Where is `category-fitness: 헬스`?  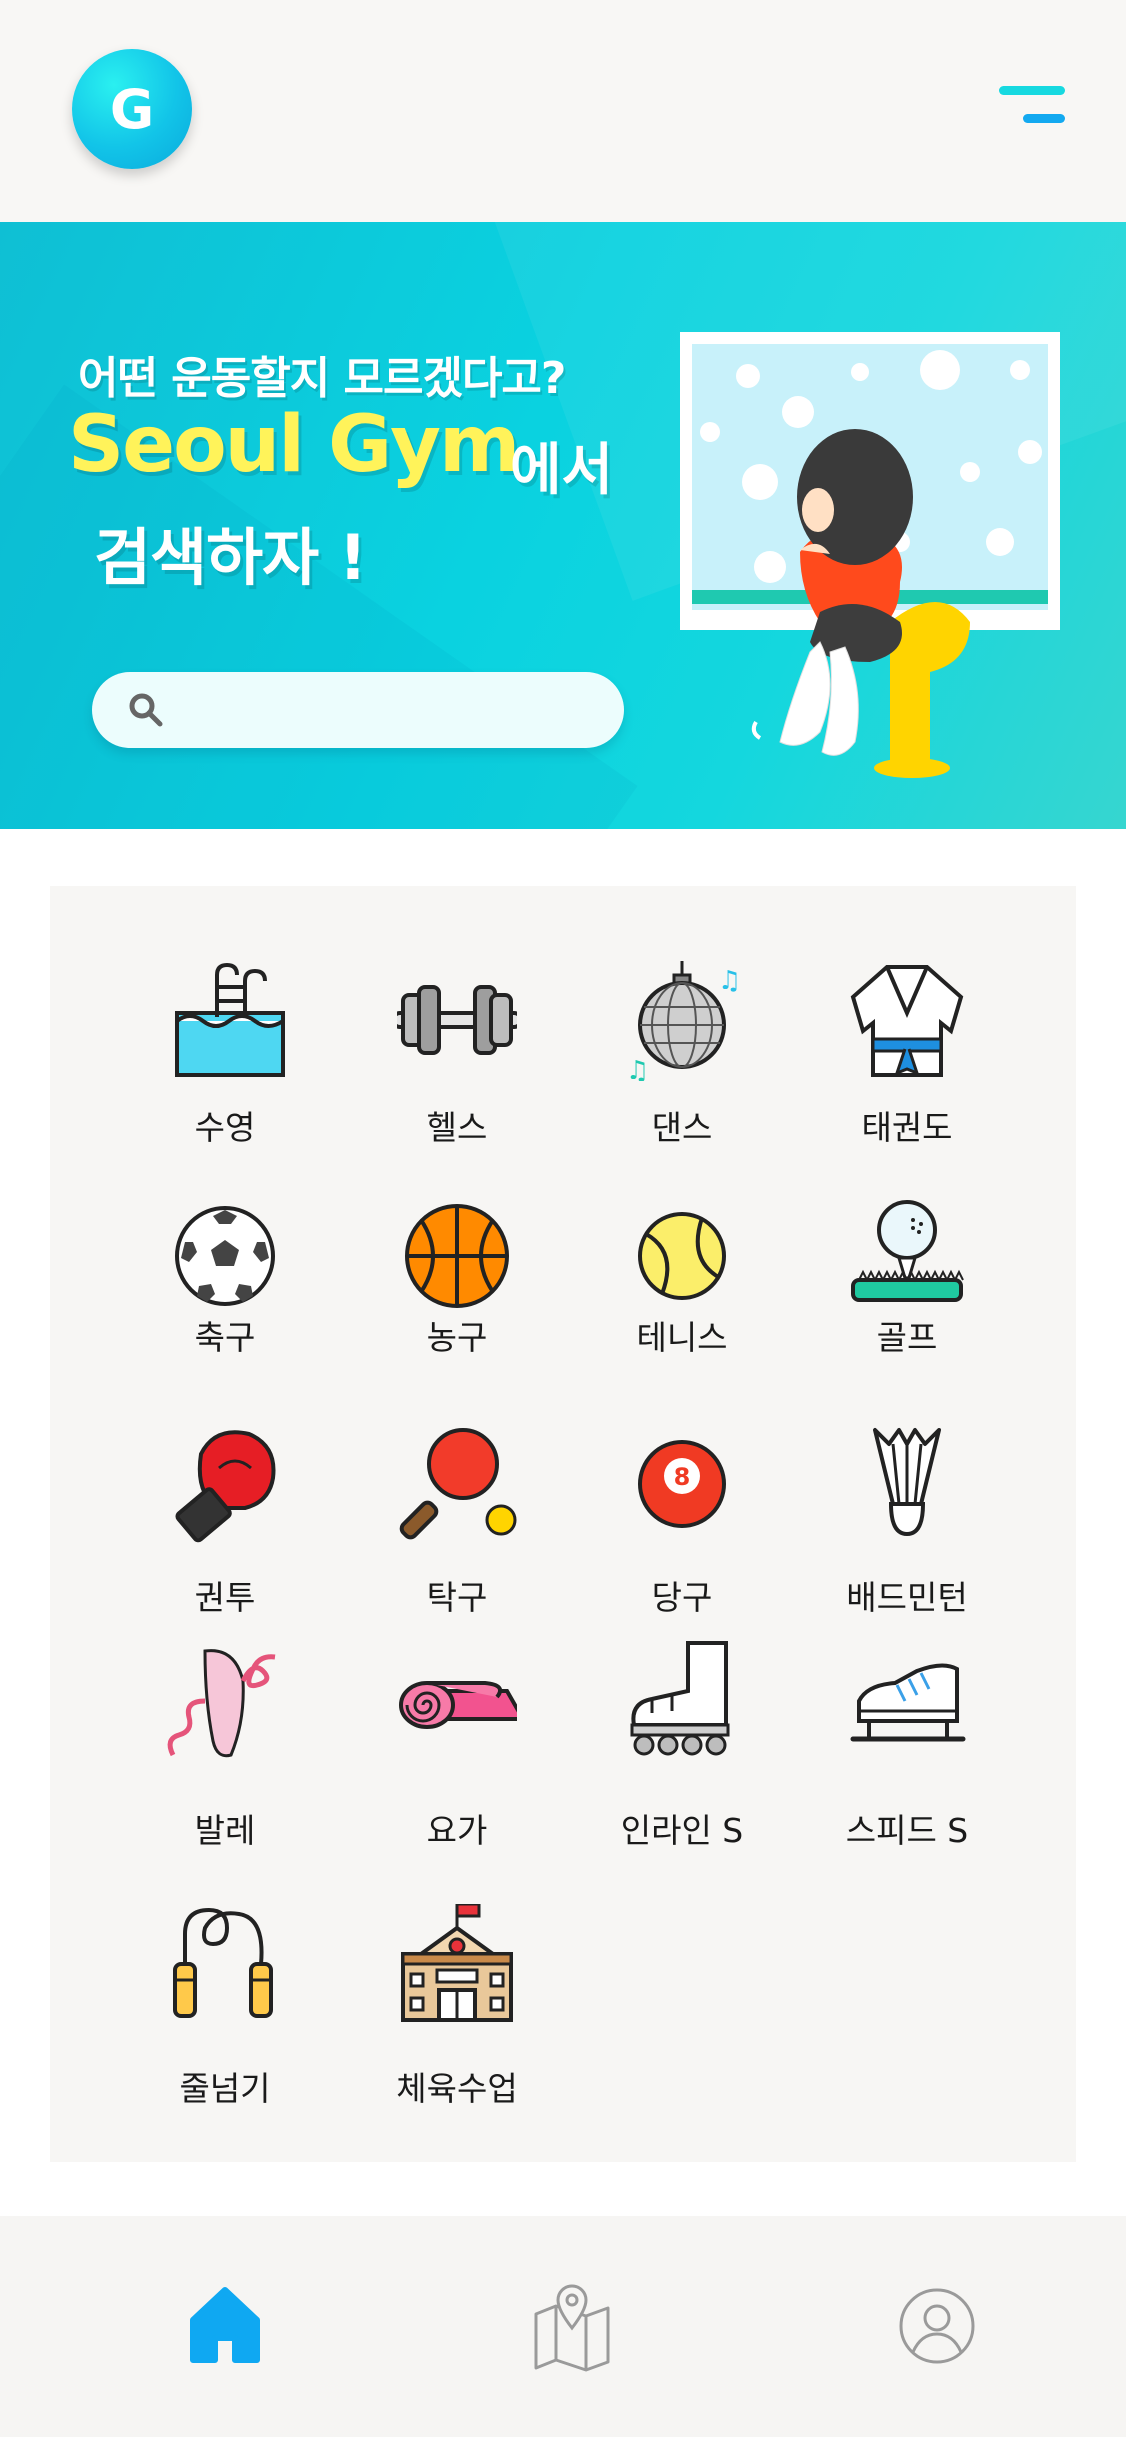 category-fitness: 헬스 is located at coordinates (457, 1061).